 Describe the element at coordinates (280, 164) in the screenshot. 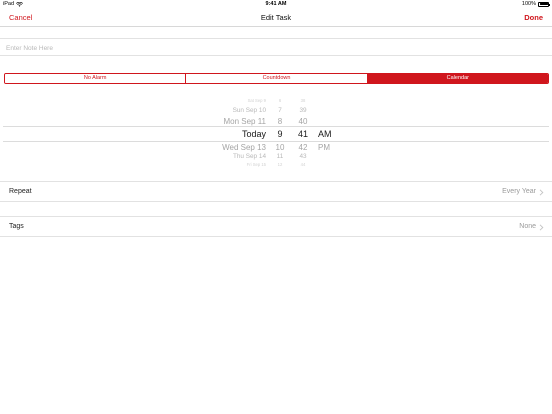

I see `picker-hour-item: 12` at that location.